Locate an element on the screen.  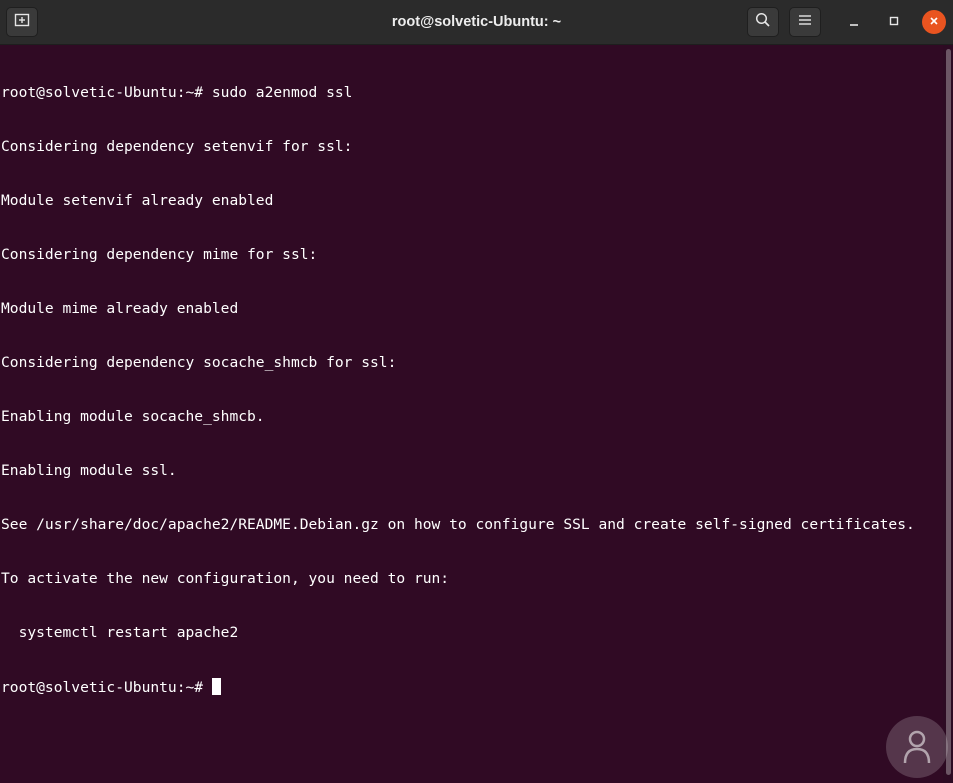
maximize-button is located at coordinates (894, 22).